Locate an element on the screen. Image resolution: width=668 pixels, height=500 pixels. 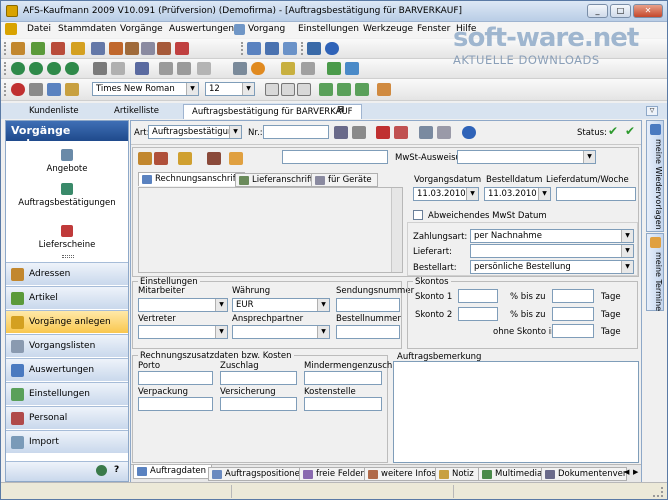
help-nav-icon: ? is located at coordinates (116, 470).